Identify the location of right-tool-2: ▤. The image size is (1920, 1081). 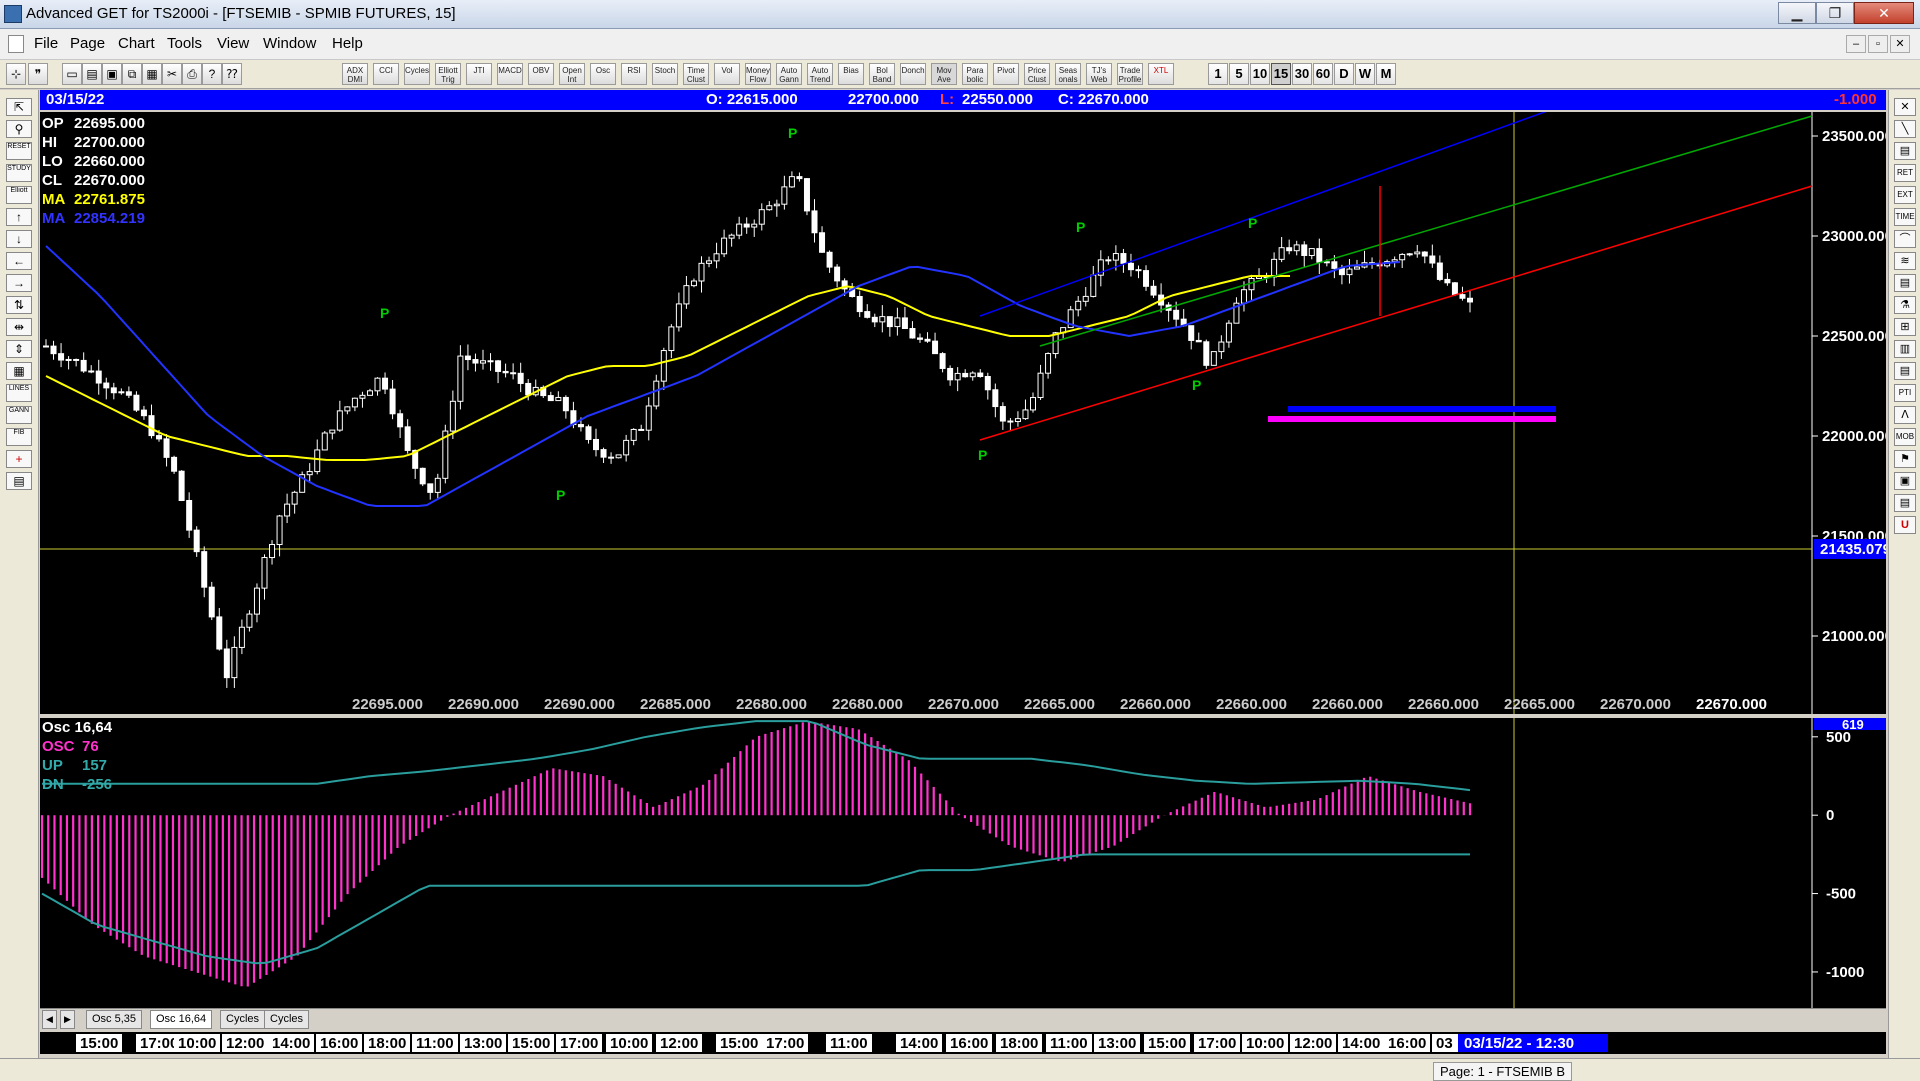
(1905, 151).